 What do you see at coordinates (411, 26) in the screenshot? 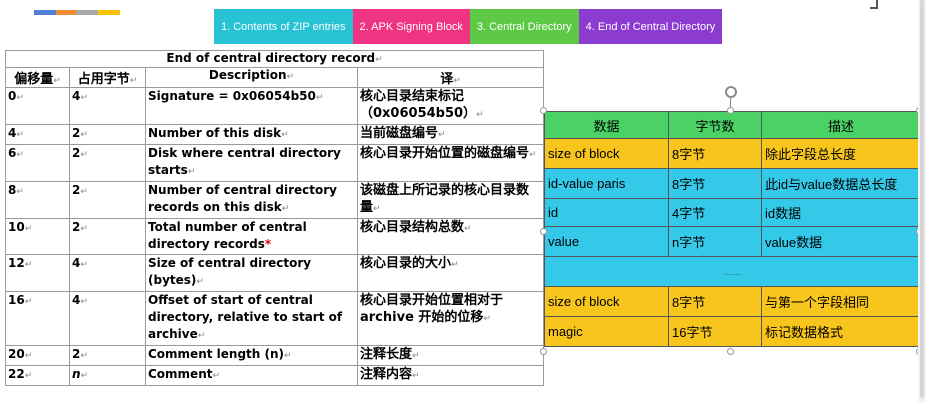
I see `tab-2: 2. APK Signing Block` at bounding box center [411, 26].